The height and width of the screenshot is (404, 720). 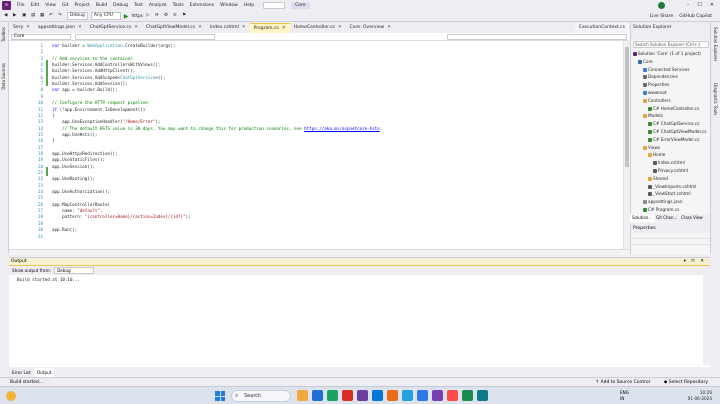 I want to click on project-dropdown: Core, so click(x=41, y=36).